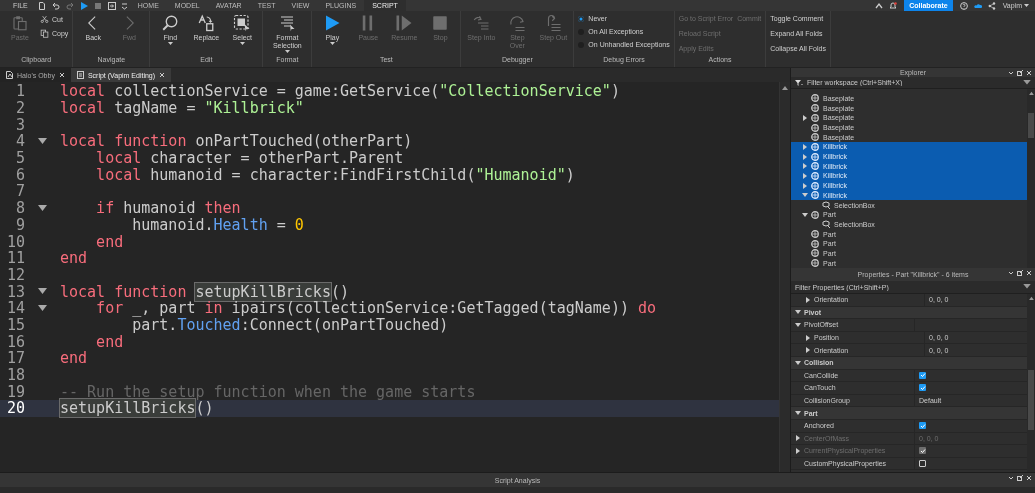  Describe the element at coordinates (19, 141) in the screenshot. I see `line-number: 4` at that location.